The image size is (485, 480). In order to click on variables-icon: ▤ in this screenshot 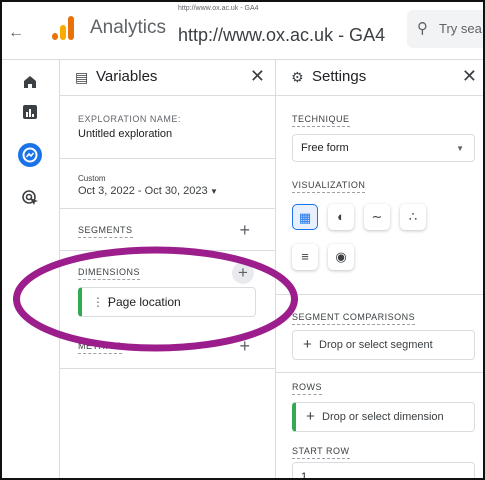, I will do `click(82, 77)`.